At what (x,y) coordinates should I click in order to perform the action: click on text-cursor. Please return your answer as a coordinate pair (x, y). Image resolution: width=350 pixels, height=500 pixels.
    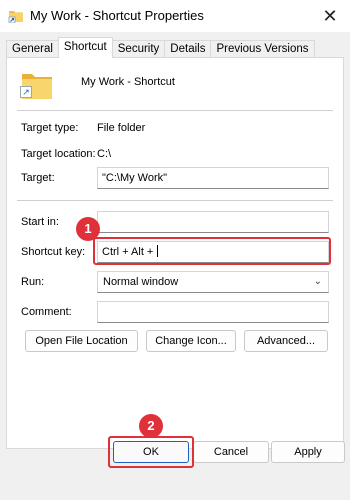
    Looking at the image, I should click on (158, 251).